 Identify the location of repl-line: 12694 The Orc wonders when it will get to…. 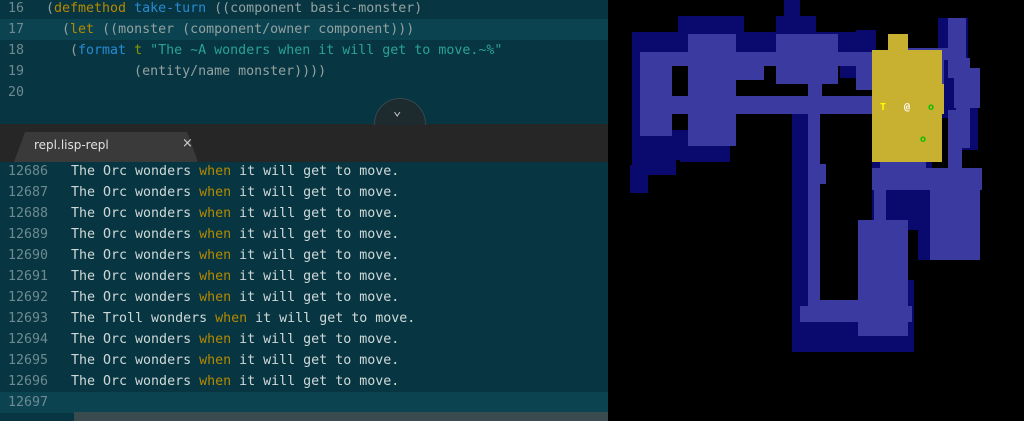
(304, 339).